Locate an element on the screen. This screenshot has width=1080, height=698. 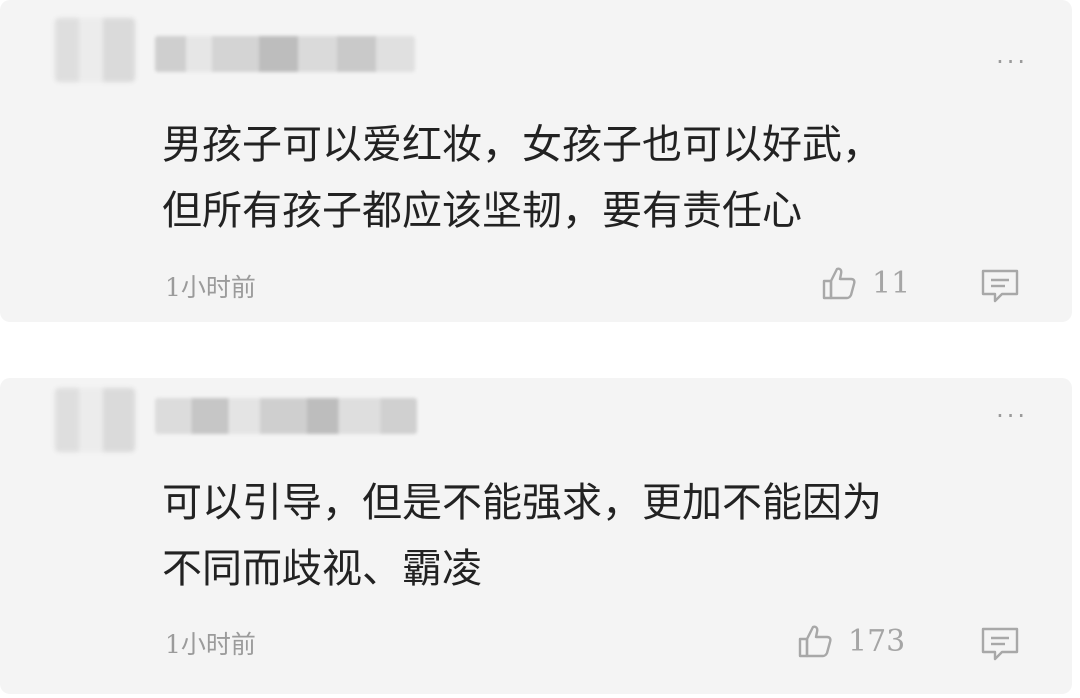
like-count: 173 is located at coordinates (877, 641).